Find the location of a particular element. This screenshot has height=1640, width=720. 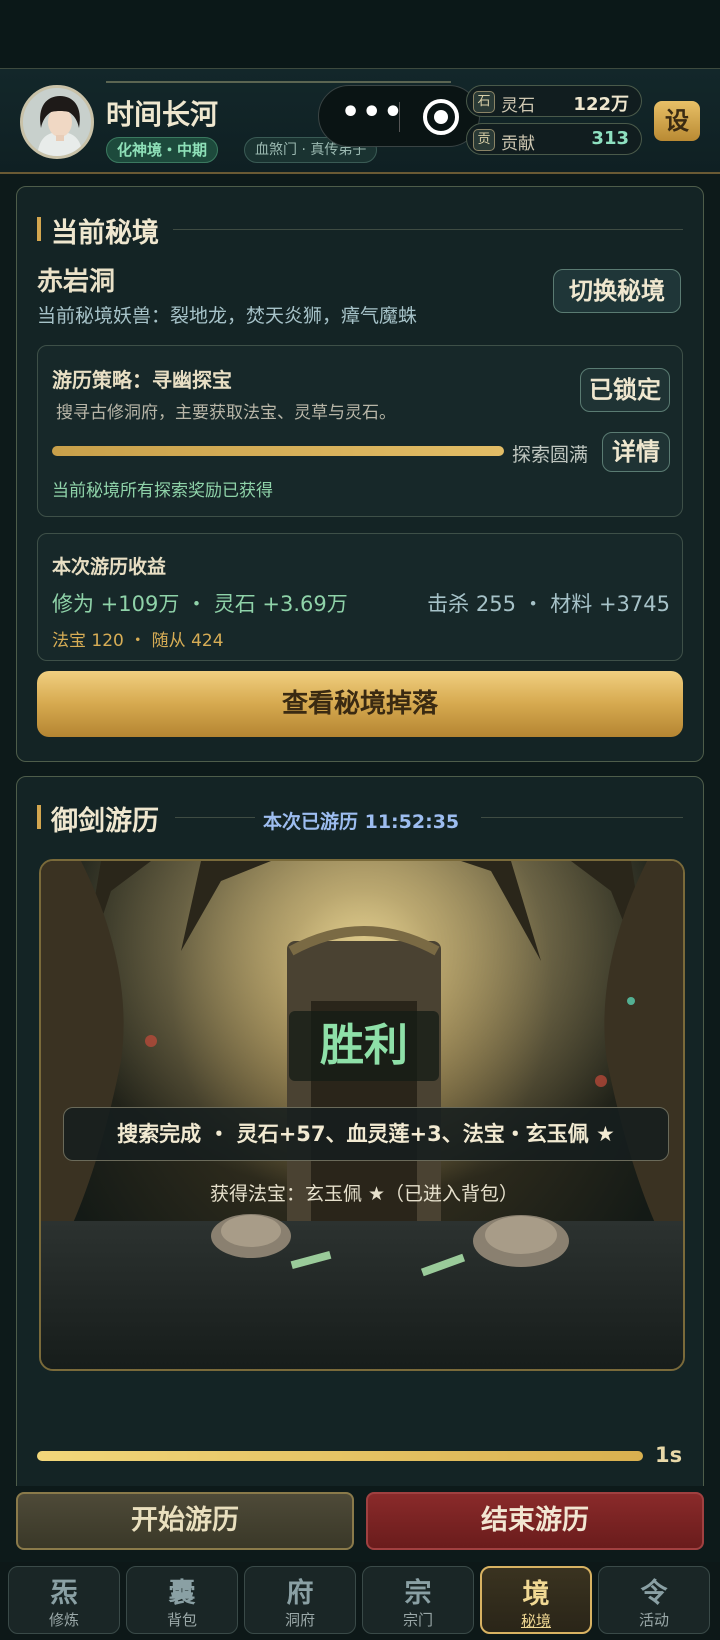

cave-abode-icon: 府 is located at coordinates (300, 1593).